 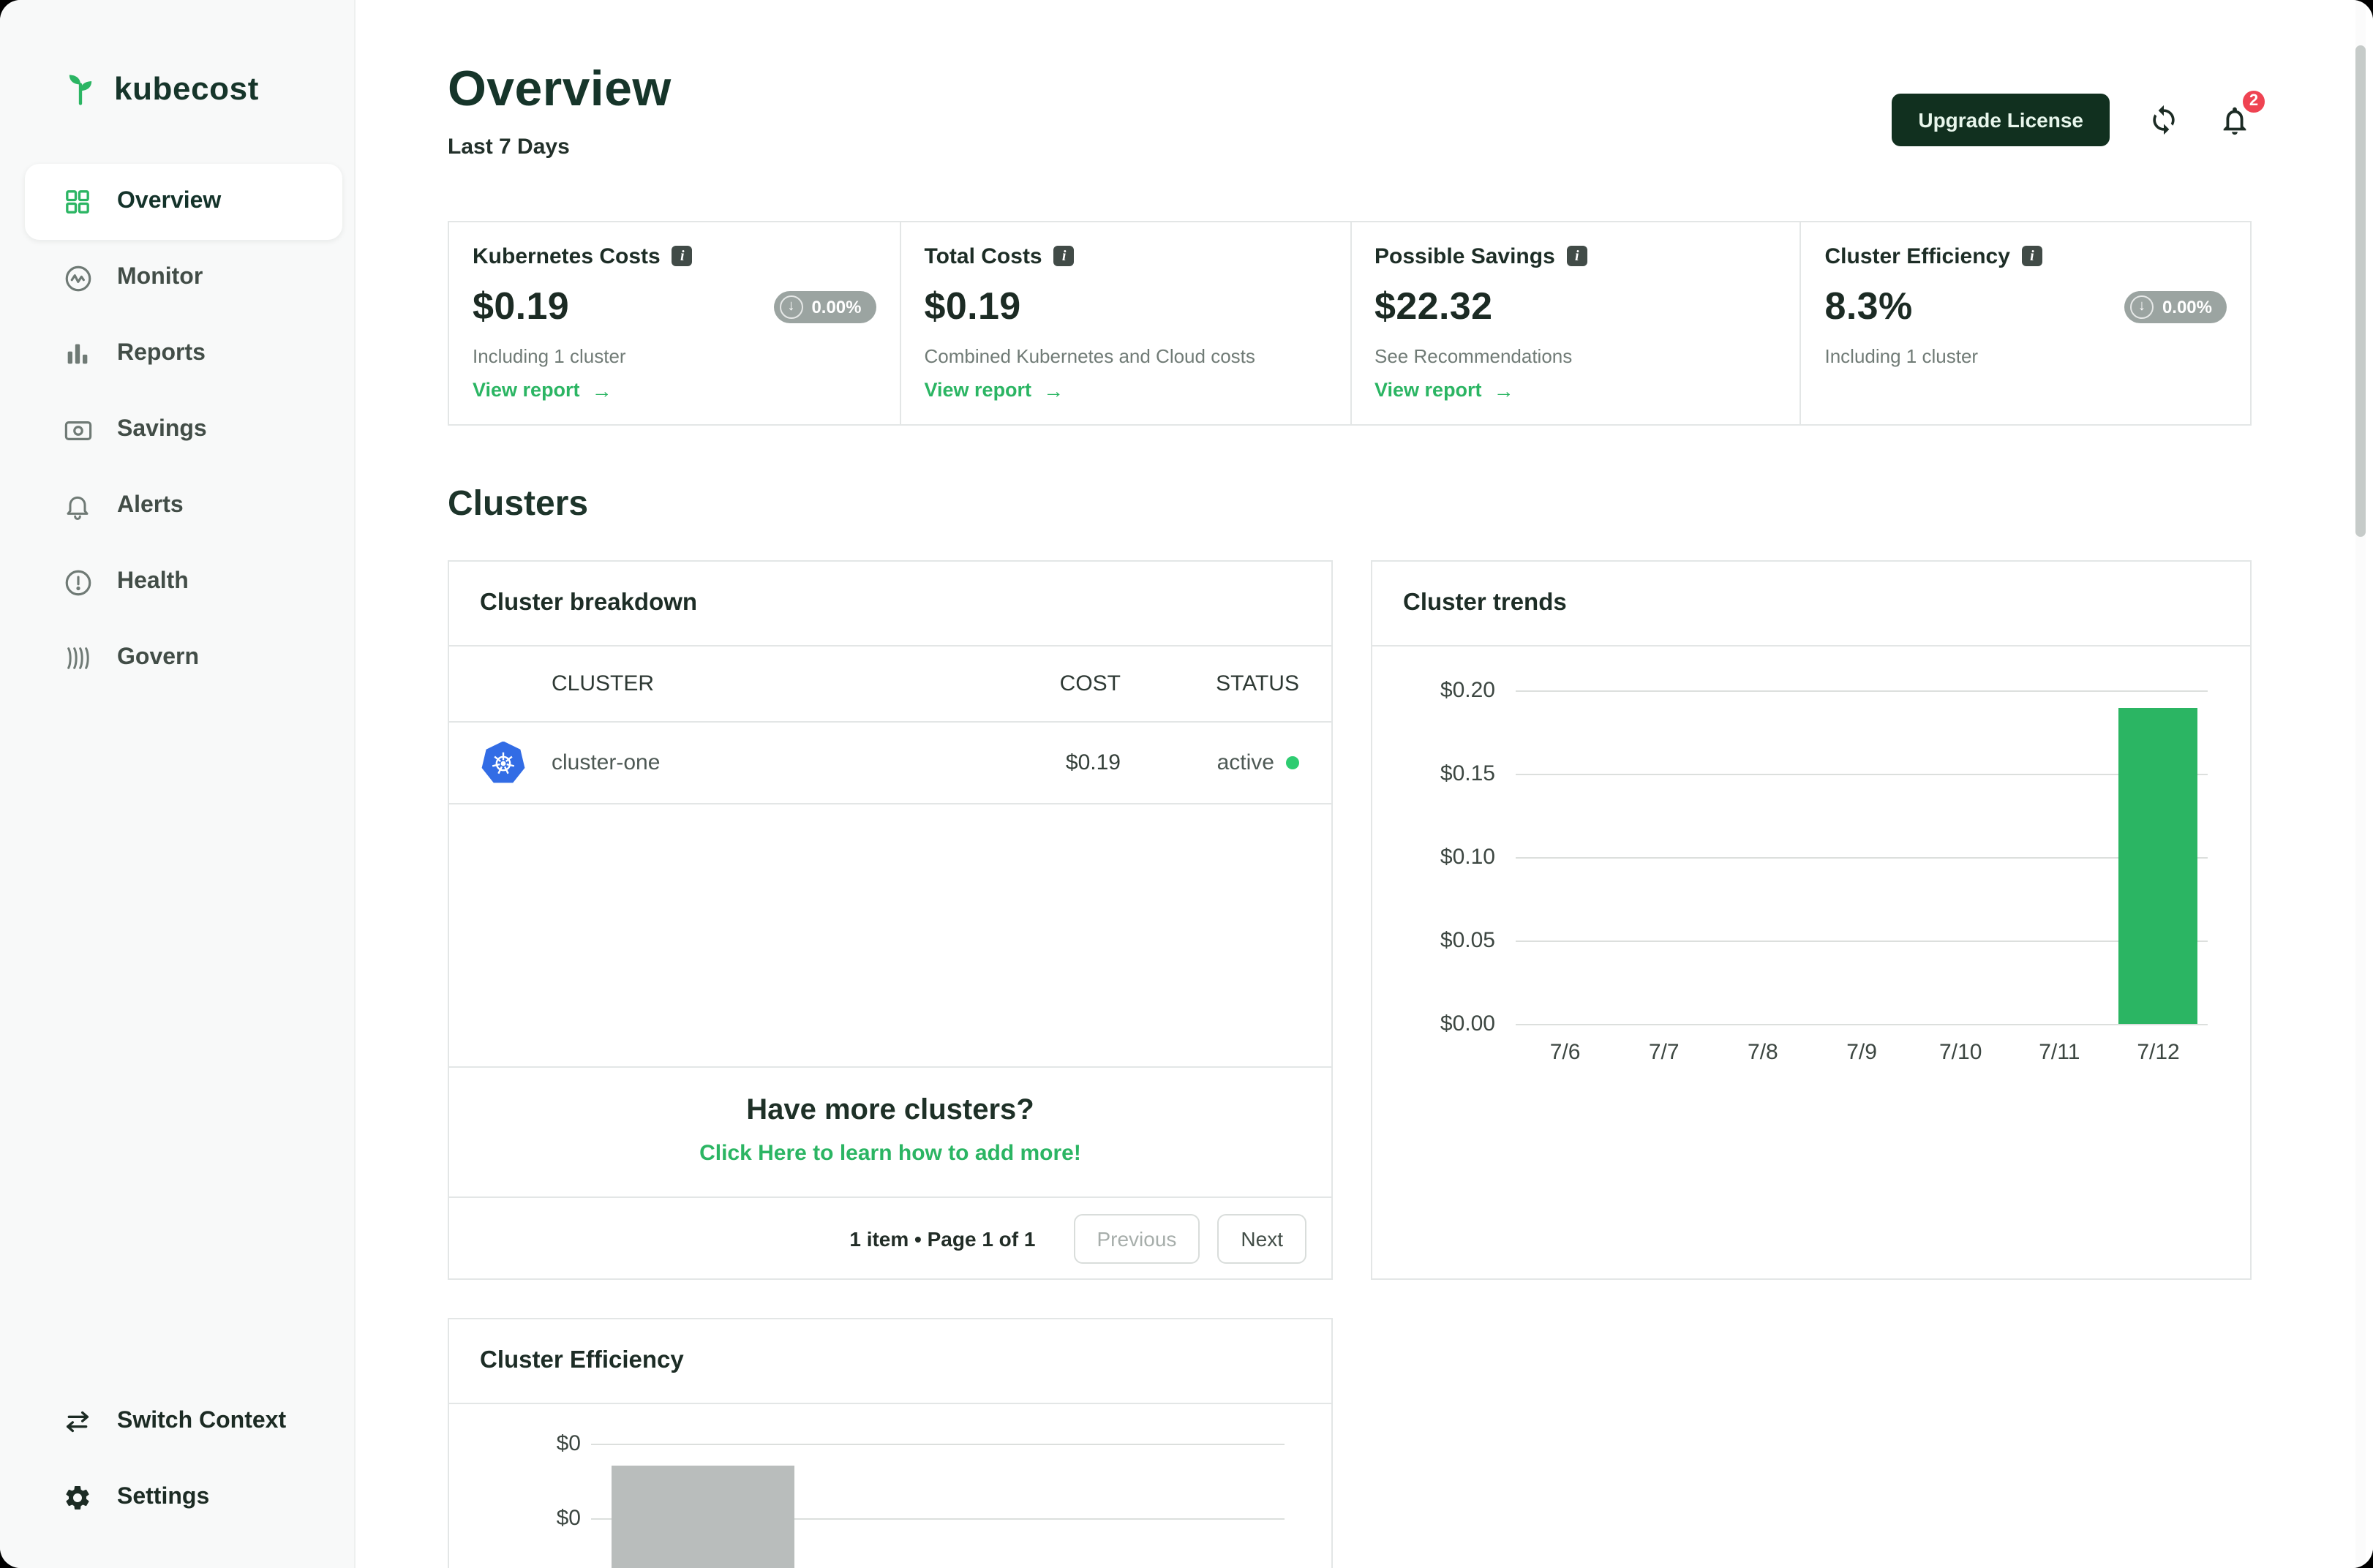 What do you see at coordinates (150, 505) in the screenshot?
I see `sidebar-item-label: Alerts` at bounding box center [150, 505].